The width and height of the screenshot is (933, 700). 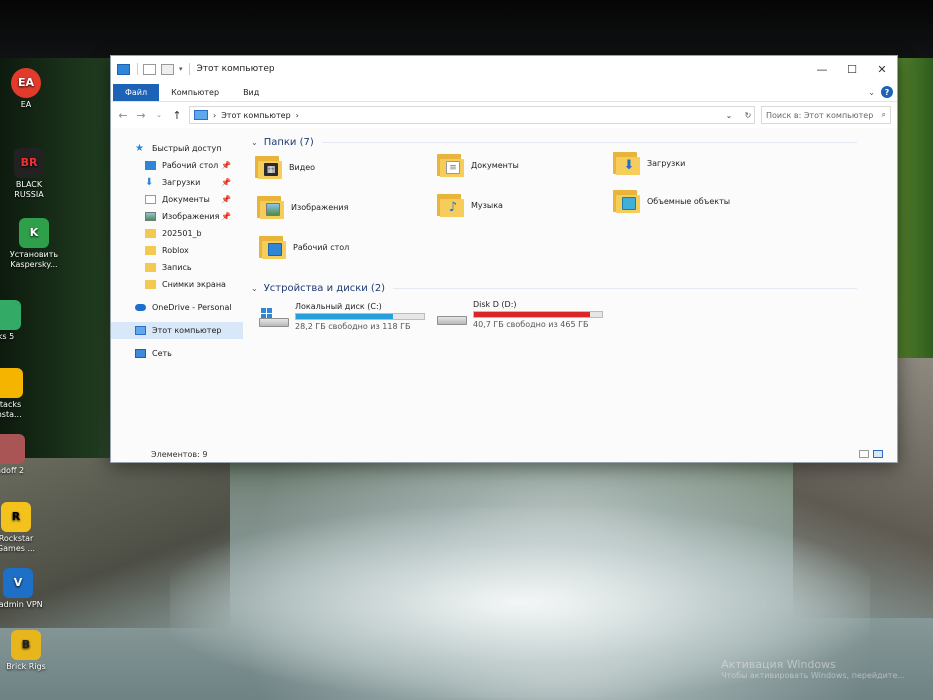 I want to click on nav-item-desktop: Рабочий стол 📌, so click(x=177, y=165).